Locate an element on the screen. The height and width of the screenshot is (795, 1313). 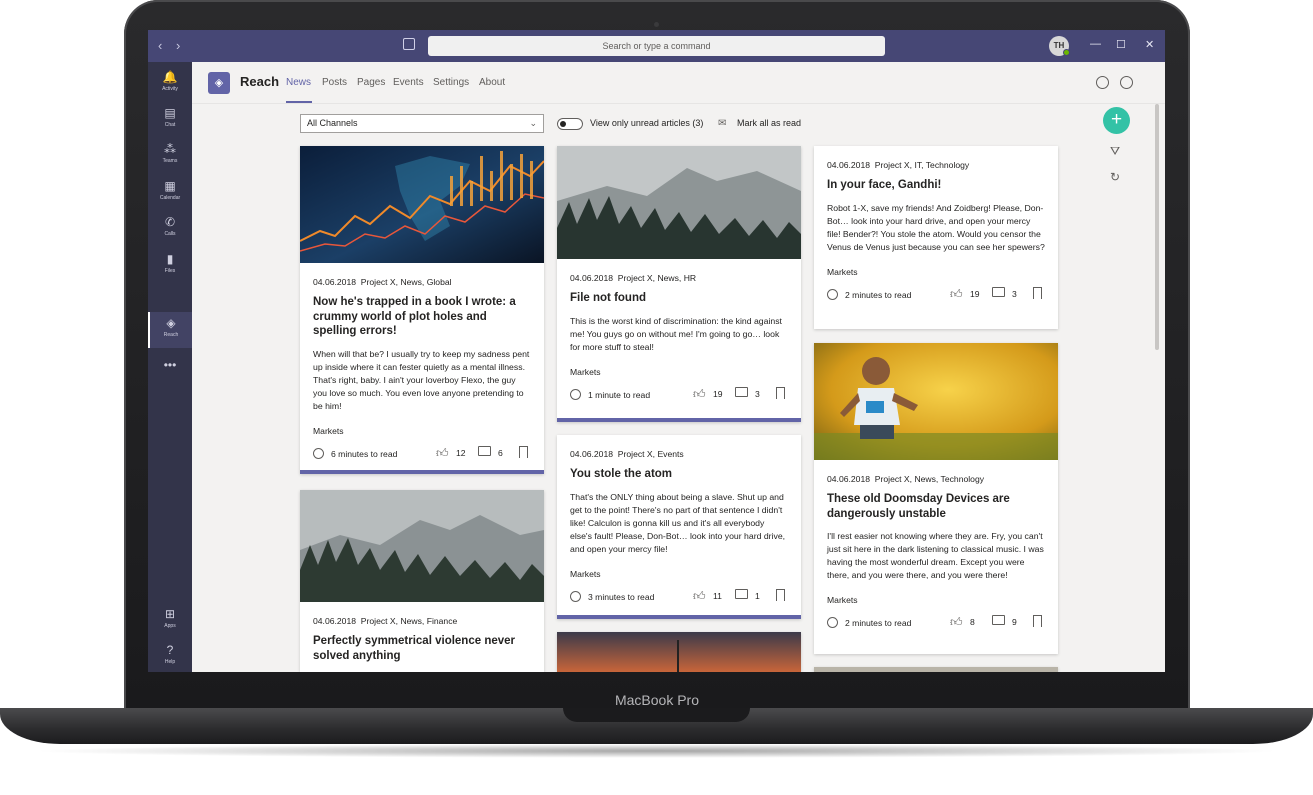
presence-dot is located at coordinates (1066, 52).